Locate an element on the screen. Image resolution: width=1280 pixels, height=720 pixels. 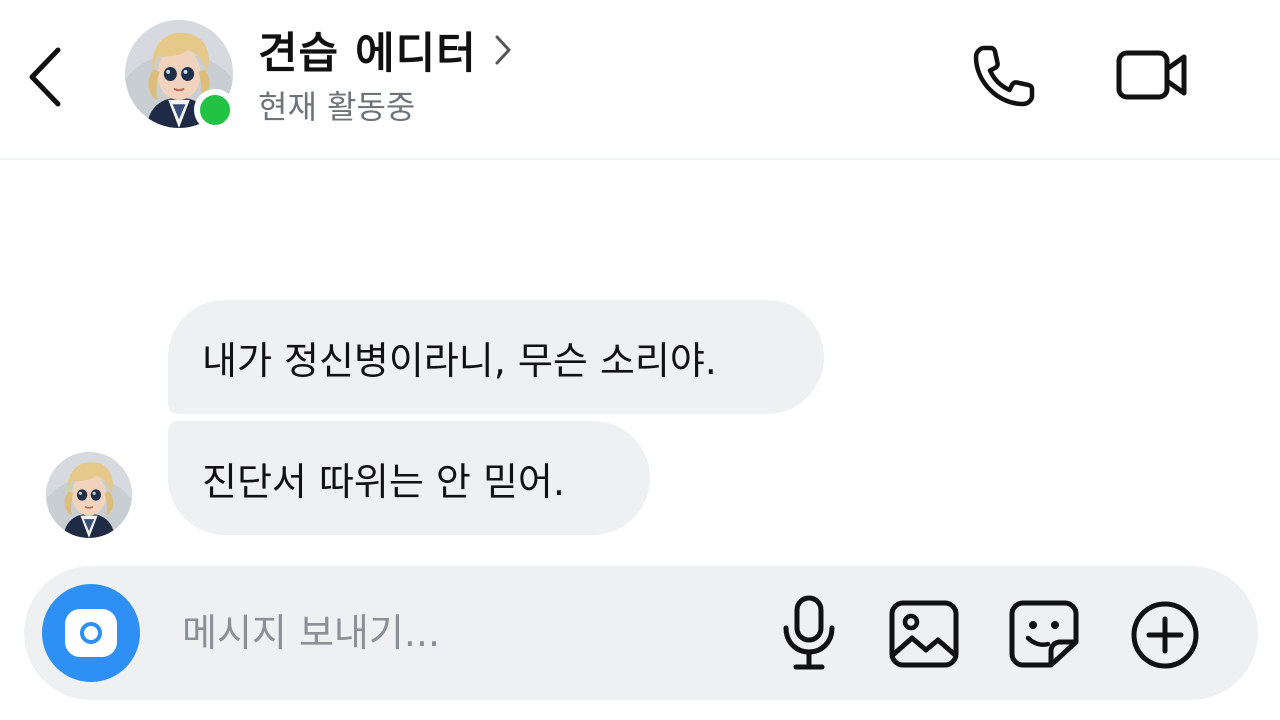
camera-icon is located at coordinates (91, 633).